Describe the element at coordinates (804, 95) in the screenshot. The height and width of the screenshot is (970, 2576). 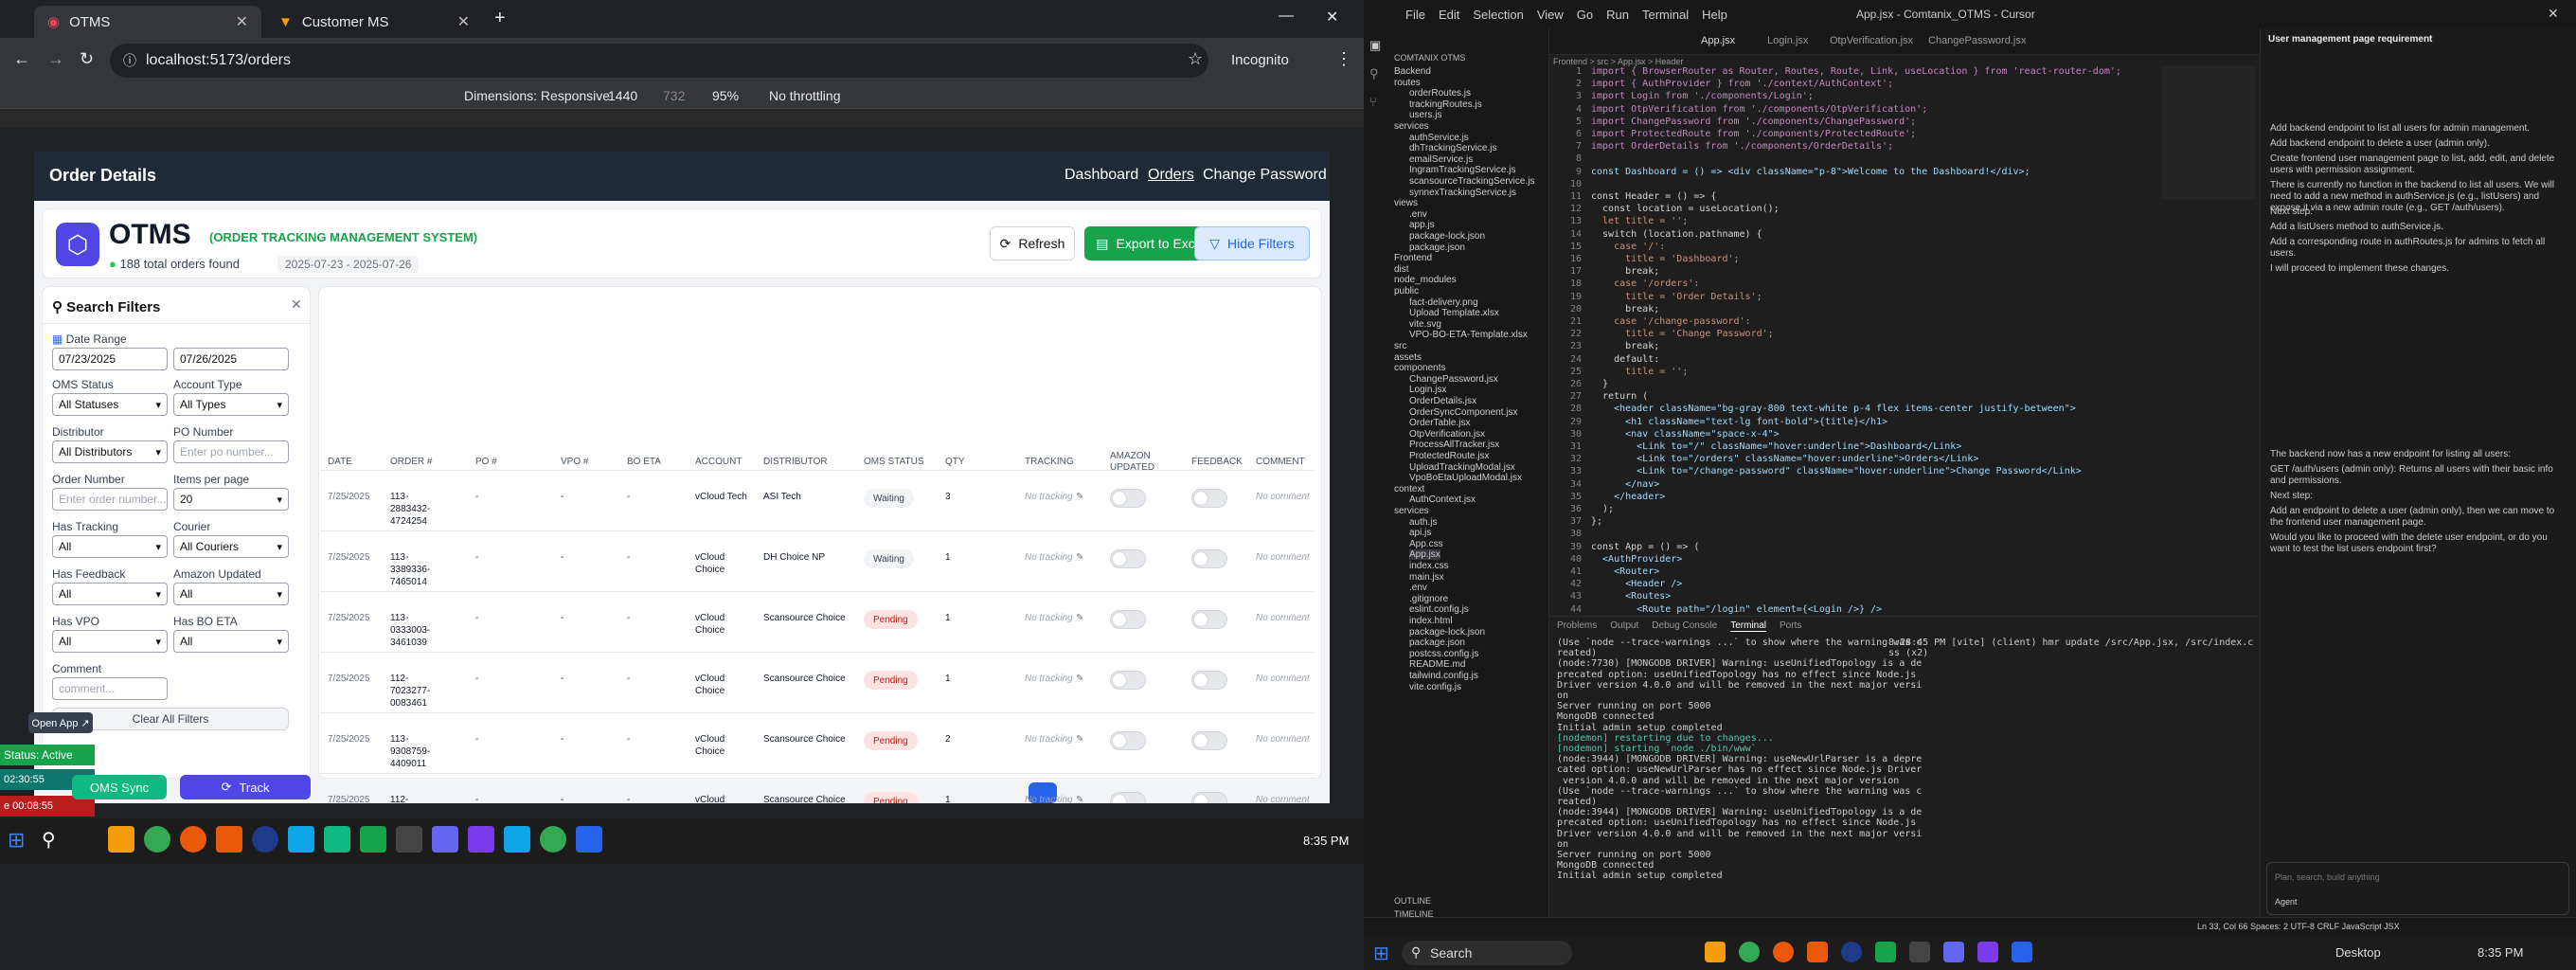
I see `throttling-select: No throttling` at that location.